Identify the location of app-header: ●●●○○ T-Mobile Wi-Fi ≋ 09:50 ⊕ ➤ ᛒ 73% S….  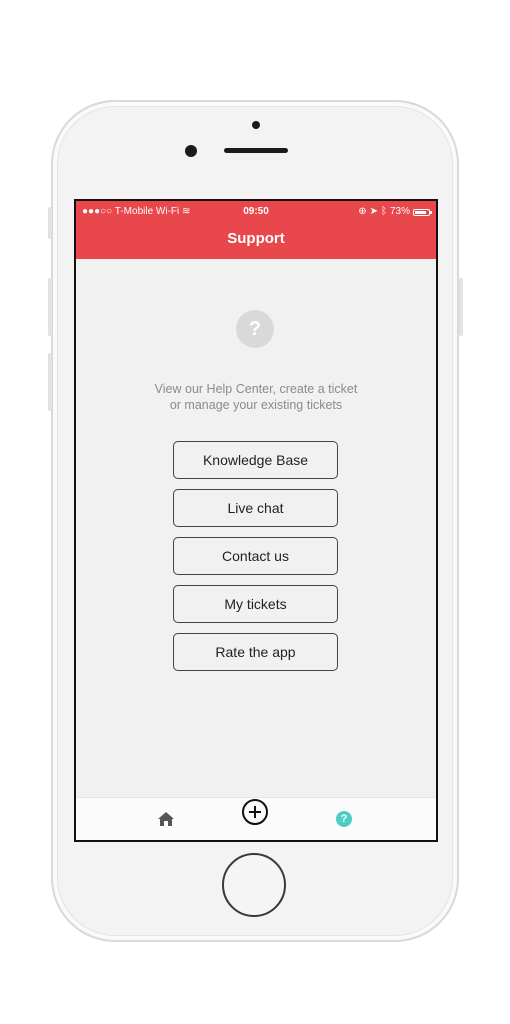
(256, 230).